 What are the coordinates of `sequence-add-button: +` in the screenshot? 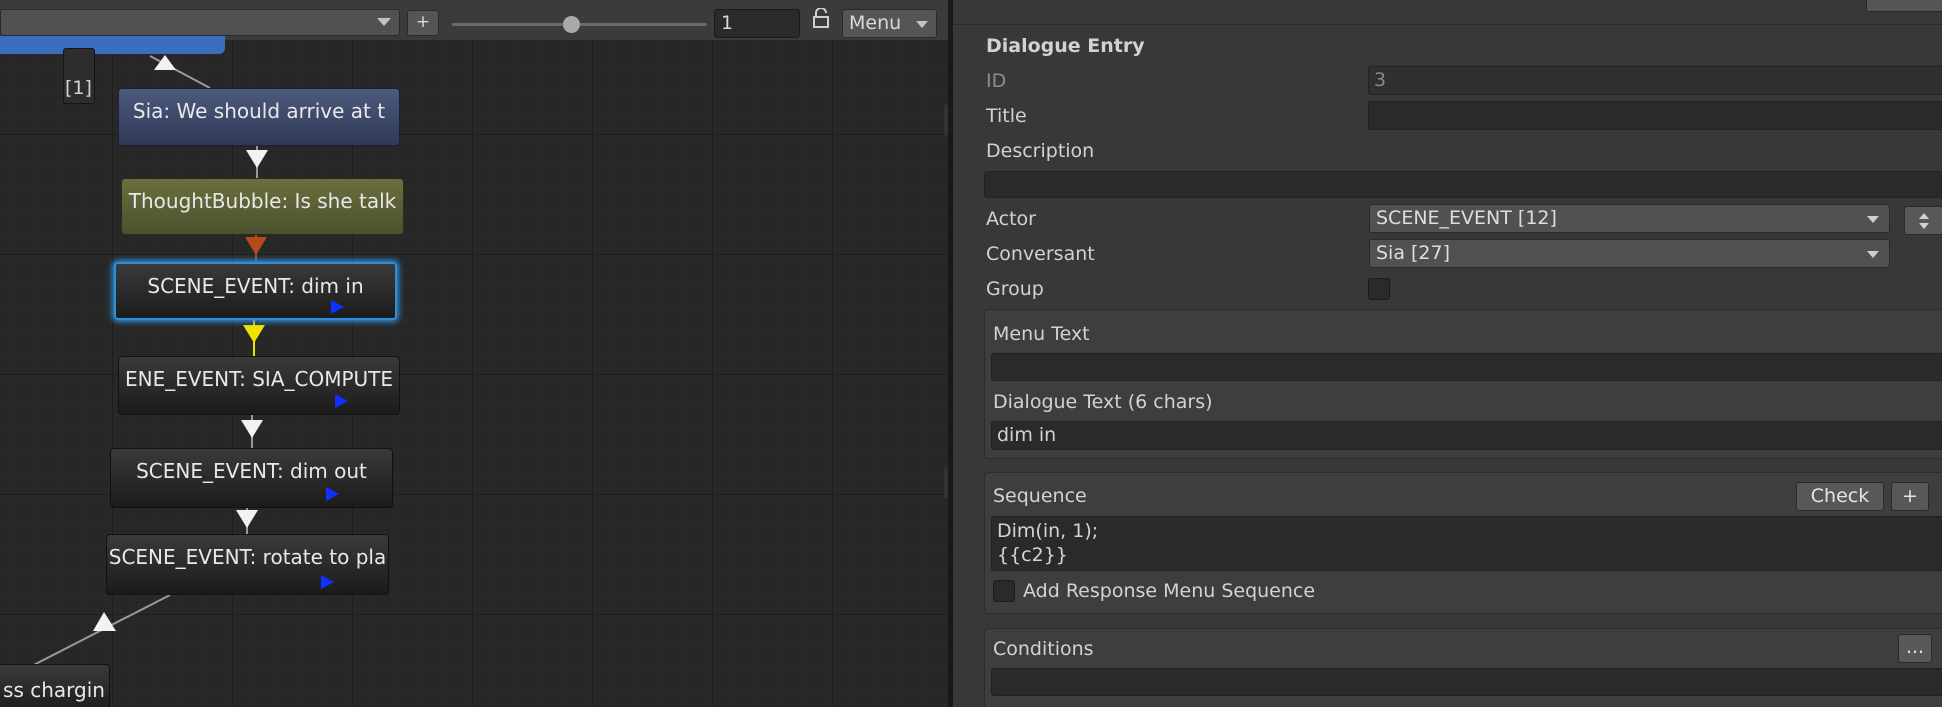 It's located at (1910, 496).